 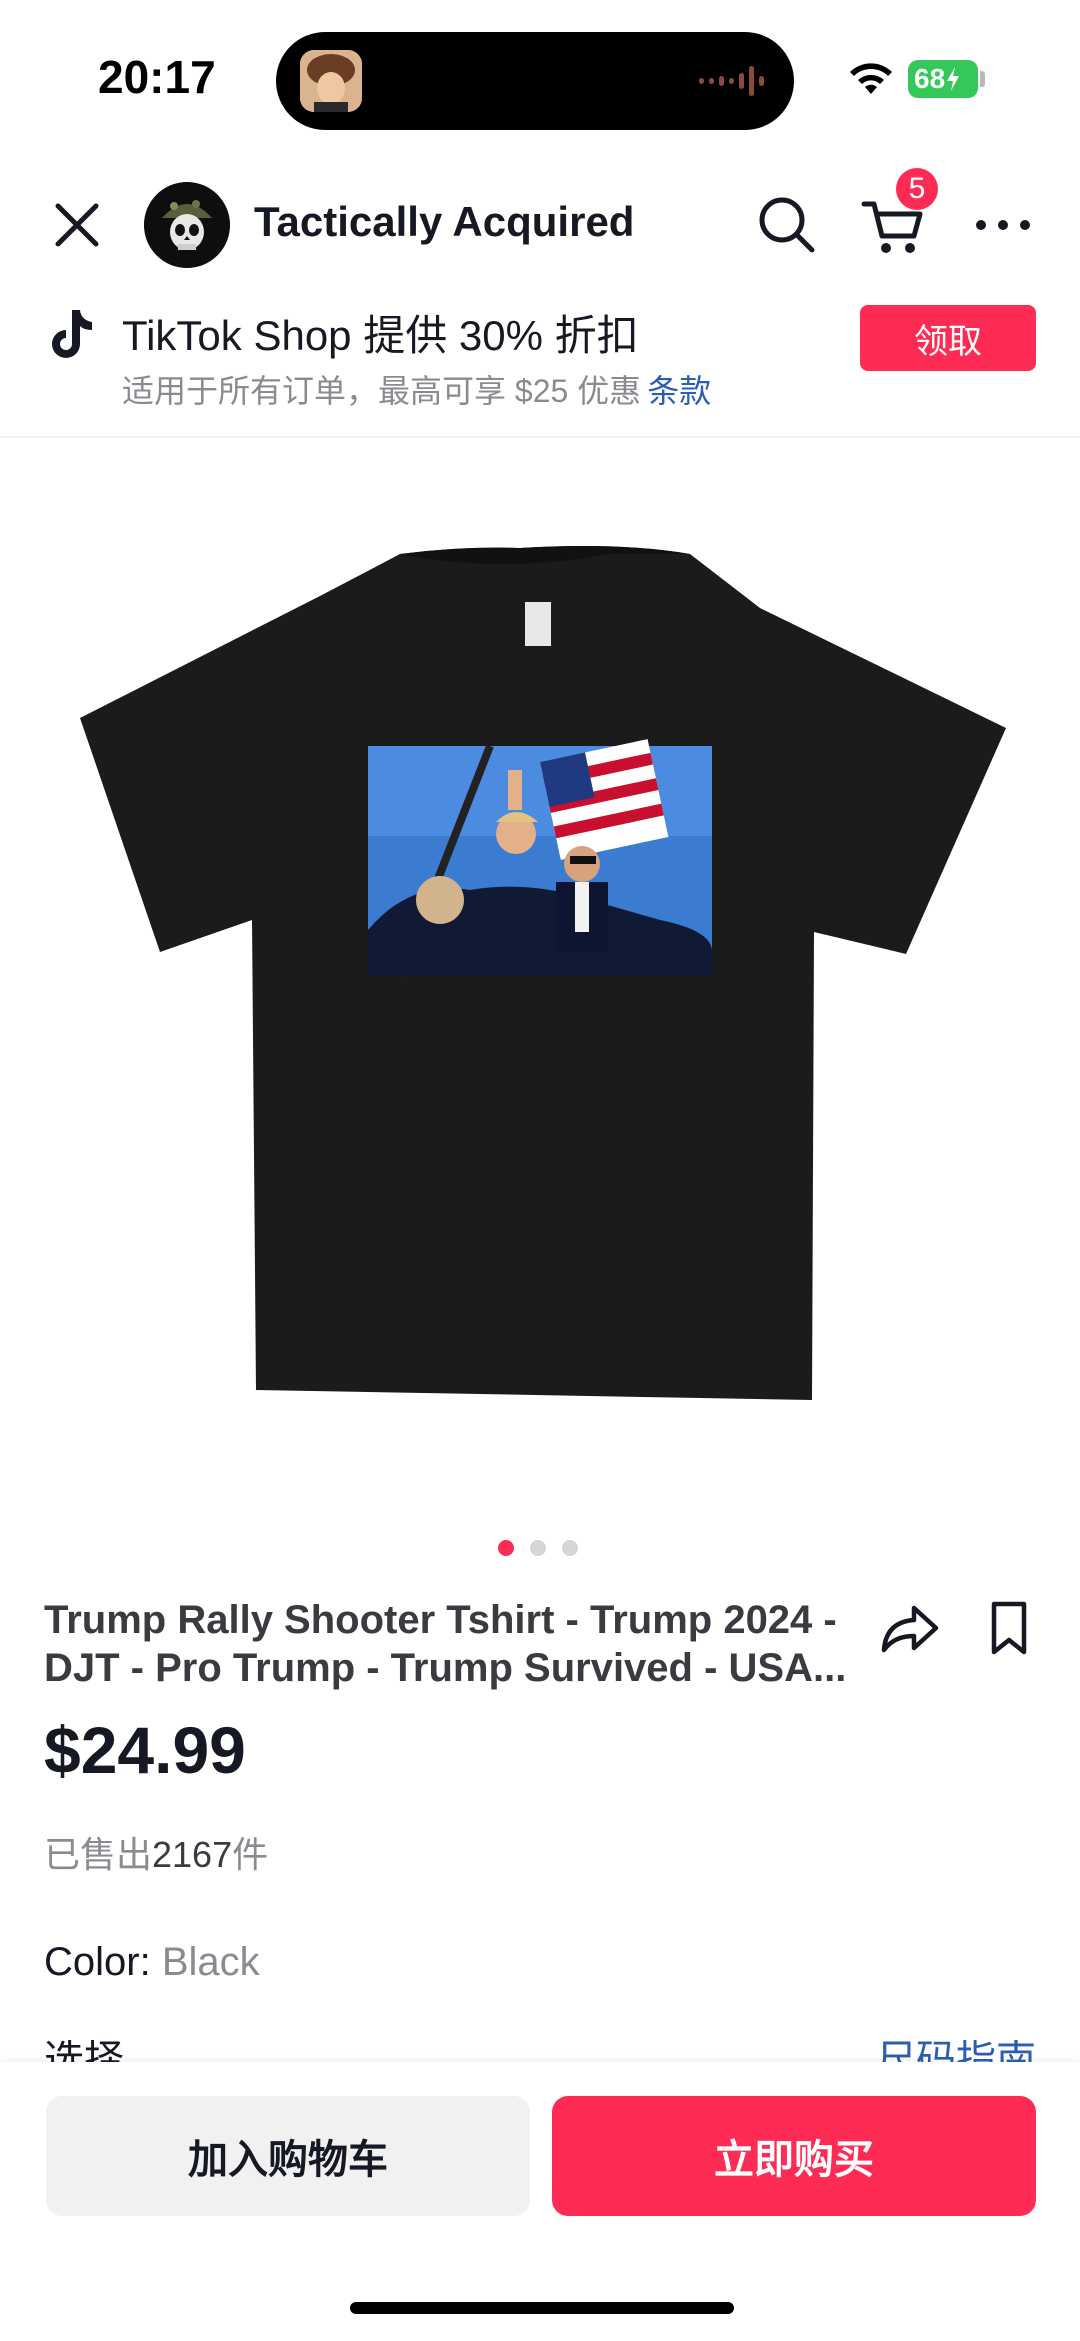 What do you see at coordinates (157, 77) in the screenshot?
I see `status-time: 20:17` at bounding box center [157, 77].